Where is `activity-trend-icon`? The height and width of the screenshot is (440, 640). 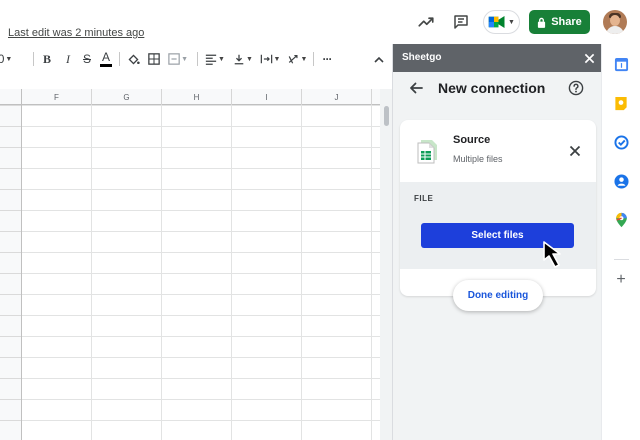
activity-trend-icon is located at coordinates (426, 22).